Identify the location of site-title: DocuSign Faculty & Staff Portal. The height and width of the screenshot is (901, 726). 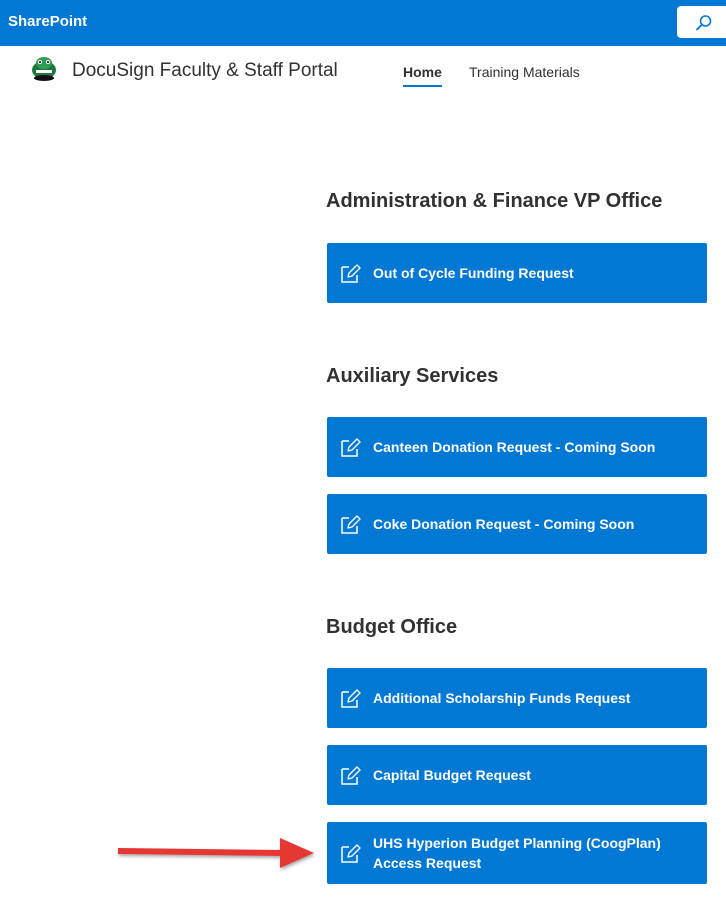
(205, 71).